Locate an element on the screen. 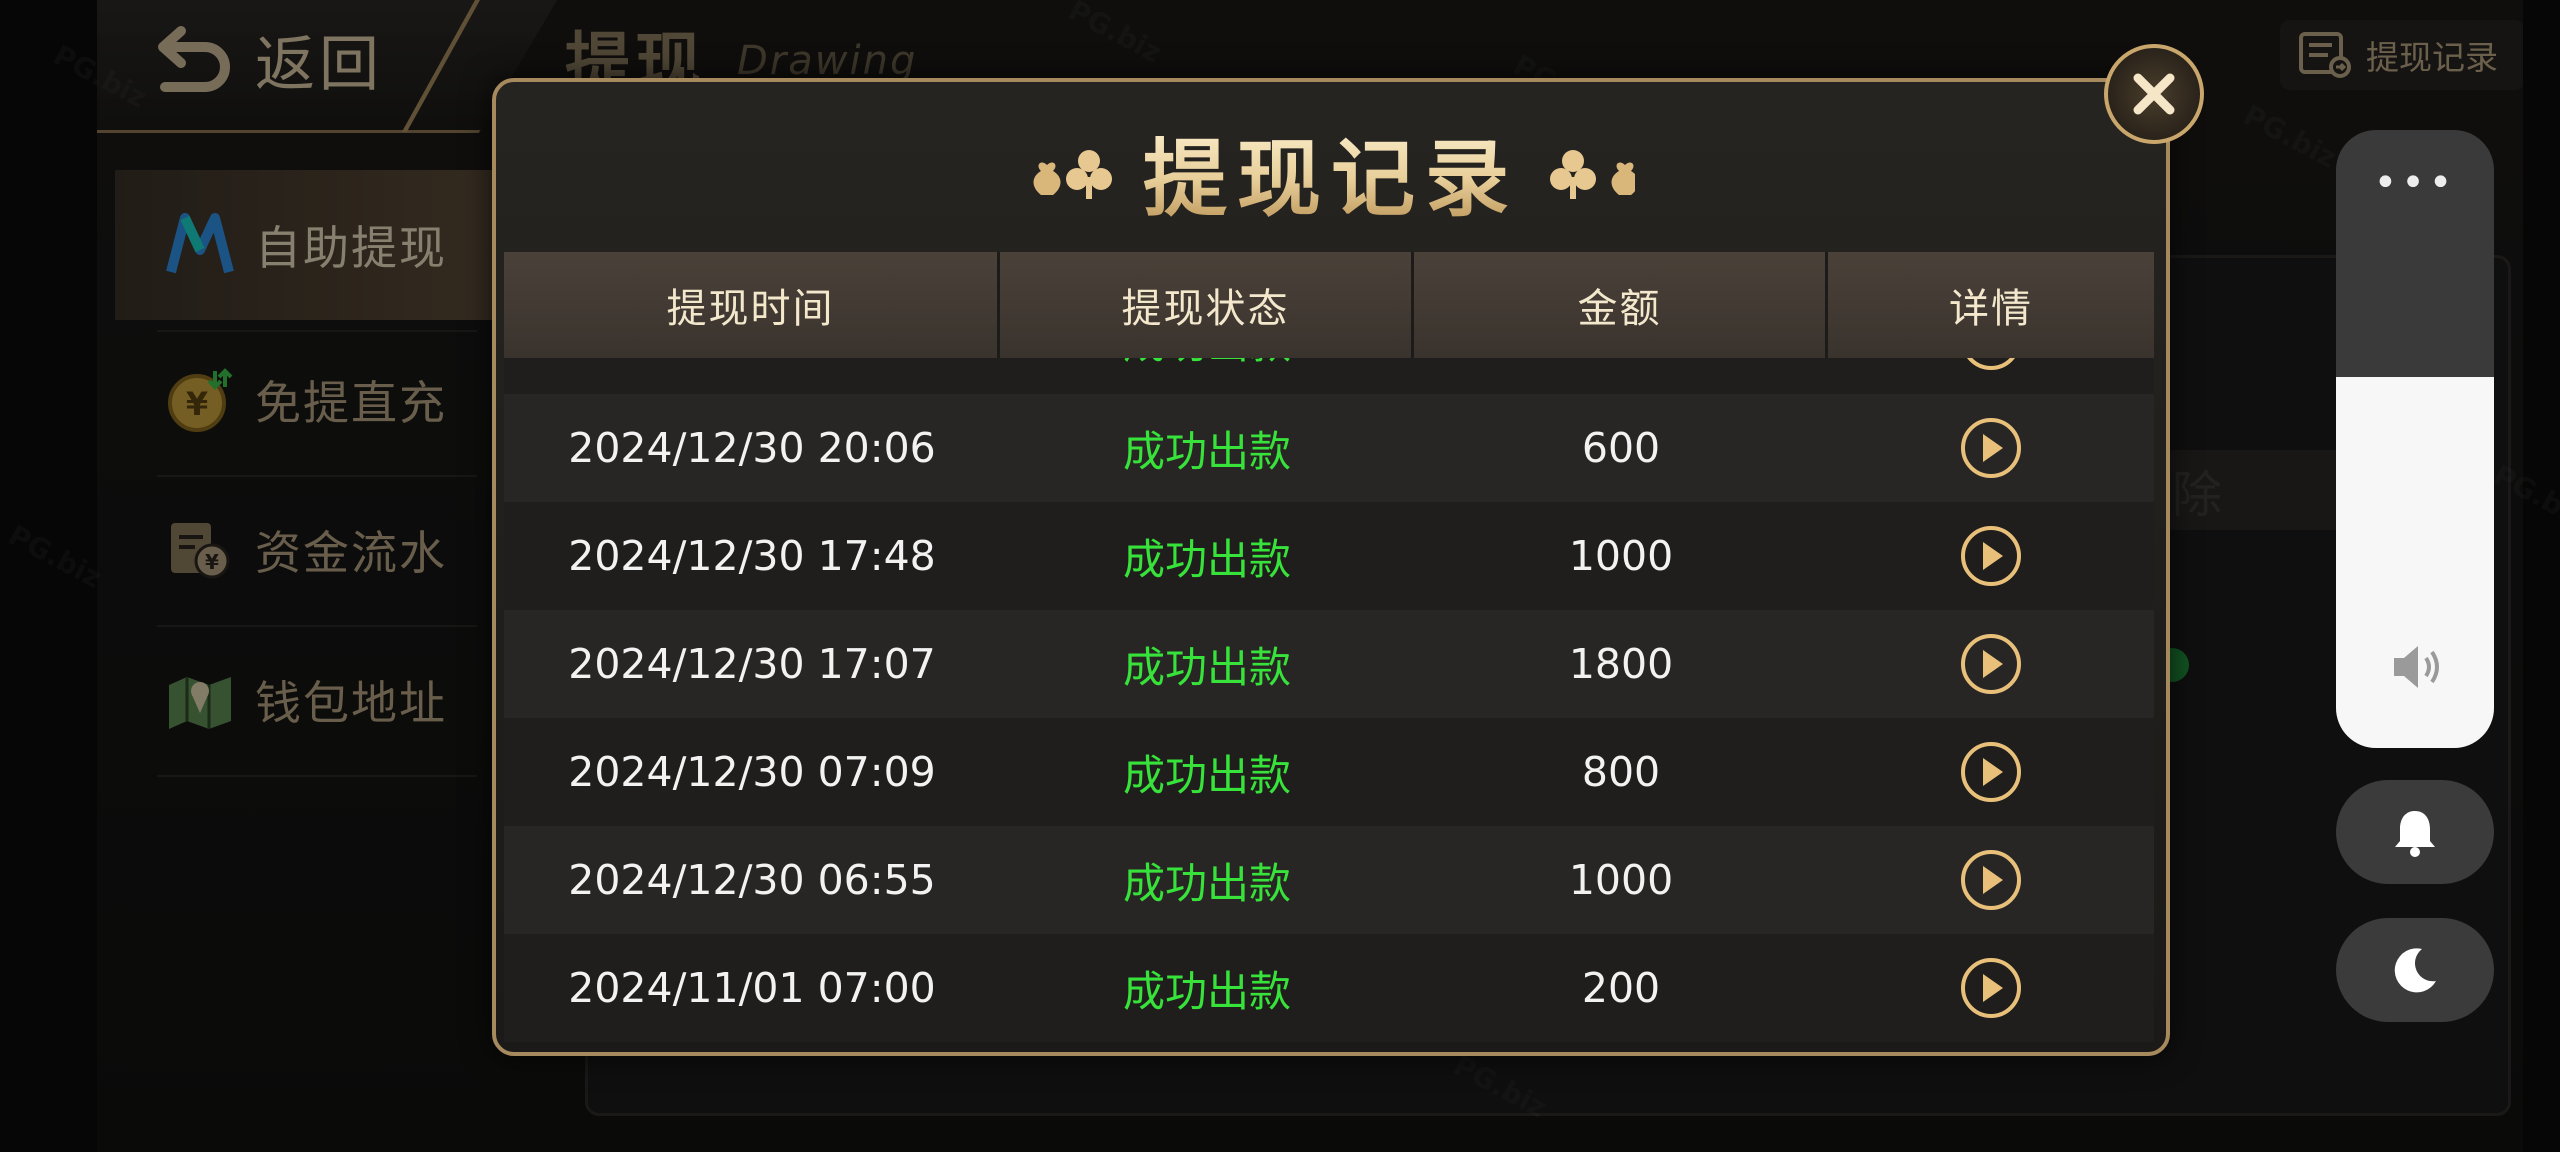  column-header-amount: 金额 is located at coordinates (1621, 305).